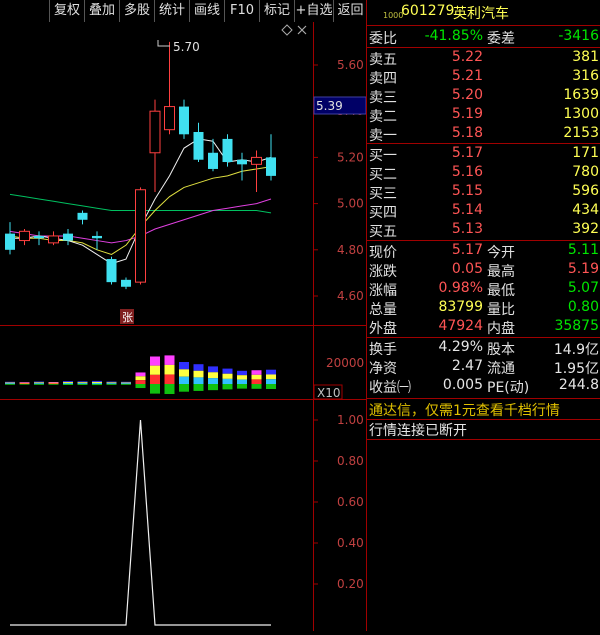 The image size is (600, 635). I want to click on add-watchlist-button: +自选, so click(313, 11).